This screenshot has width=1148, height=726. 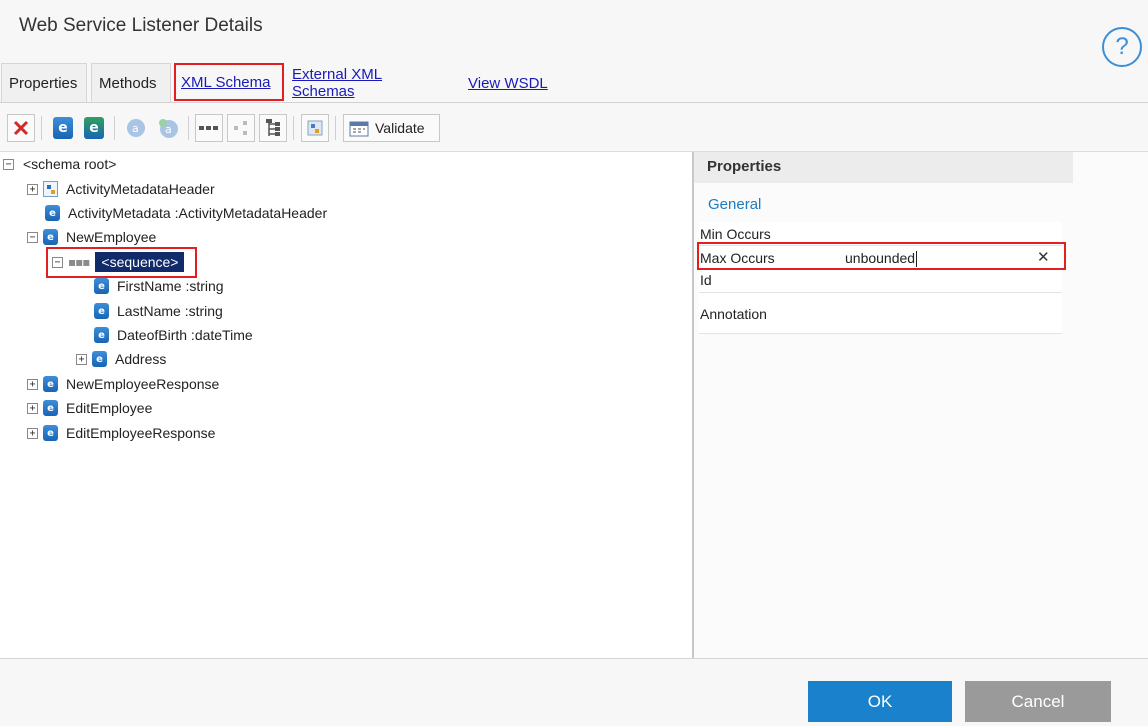 What do you see at coordinates (370, 83) in the screenshot?
I see `tab-external-xml-schemas: External XML Schemas` at bounding box center [370, 83].